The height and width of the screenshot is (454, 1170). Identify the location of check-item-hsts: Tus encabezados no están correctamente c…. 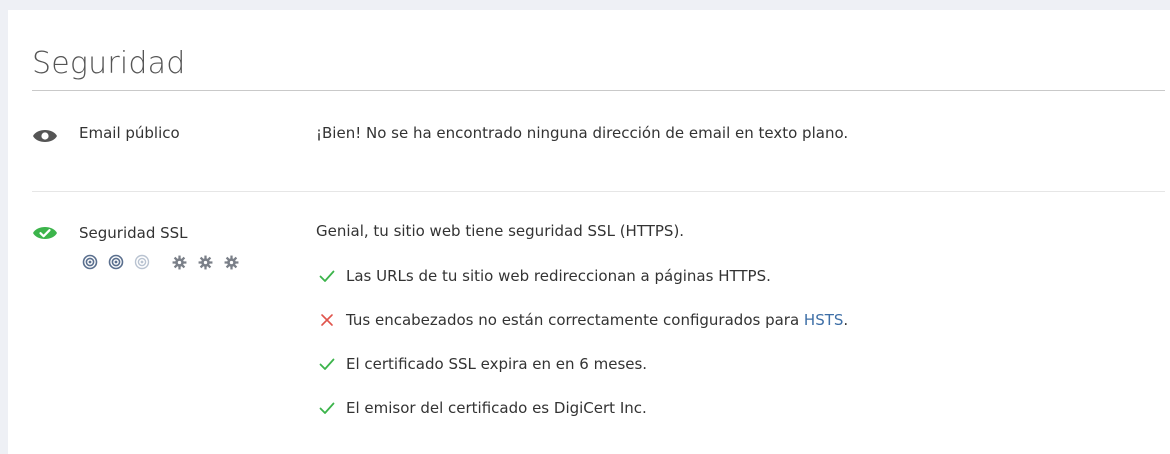
(583, 320).